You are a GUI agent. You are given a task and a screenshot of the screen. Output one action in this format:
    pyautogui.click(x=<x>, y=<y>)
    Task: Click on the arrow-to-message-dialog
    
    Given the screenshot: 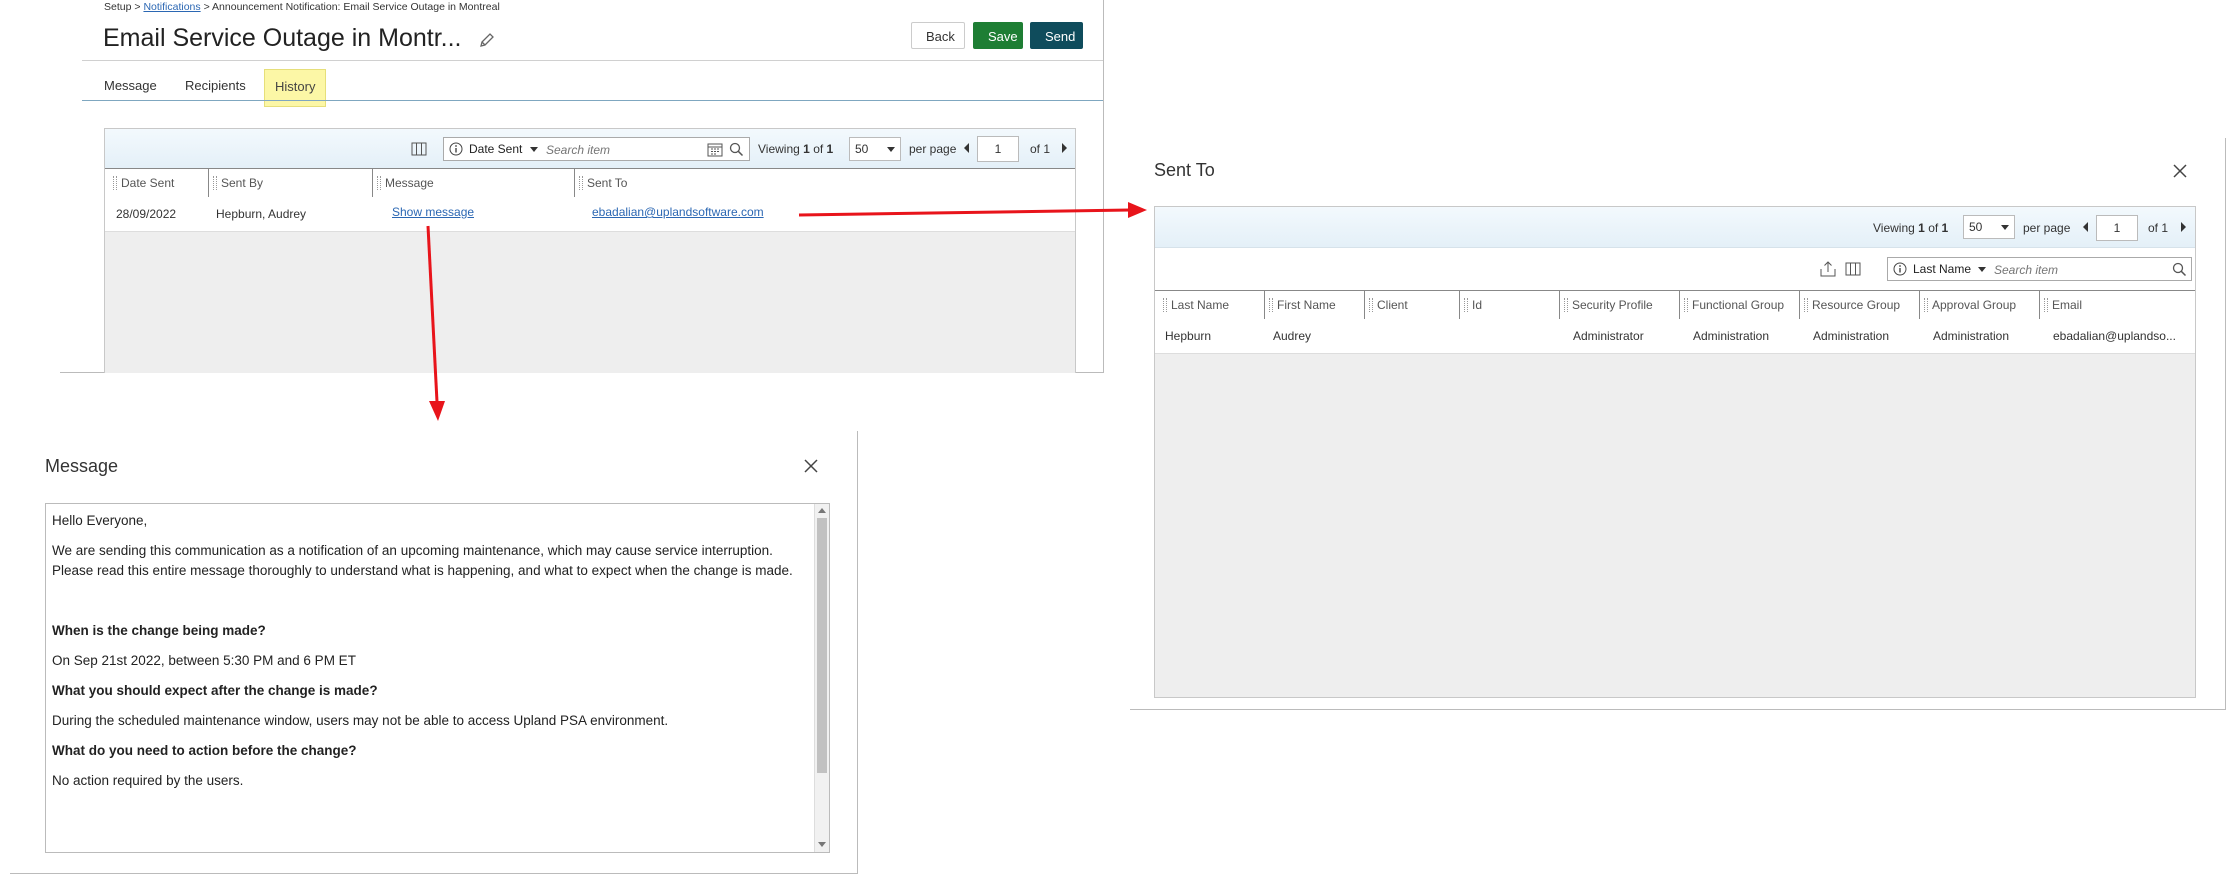 What is the action you would take?
    pyautogui.click(x=435, y=323)
    